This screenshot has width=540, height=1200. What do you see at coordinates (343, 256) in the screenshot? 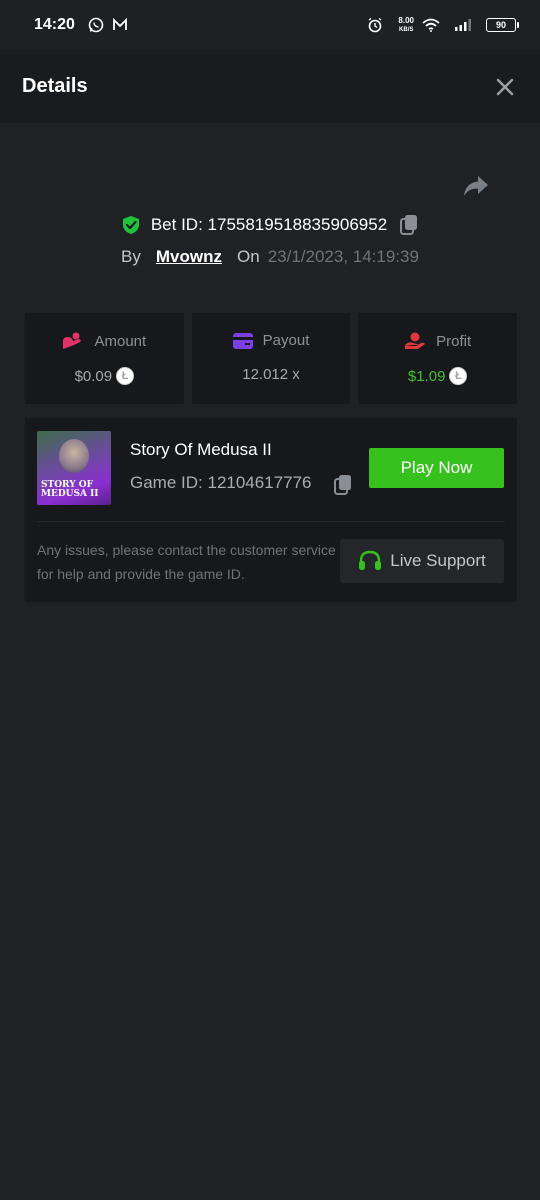
I see `bet-date: 23/1/2023, 14:19:39` at bounding box center [343, 256].